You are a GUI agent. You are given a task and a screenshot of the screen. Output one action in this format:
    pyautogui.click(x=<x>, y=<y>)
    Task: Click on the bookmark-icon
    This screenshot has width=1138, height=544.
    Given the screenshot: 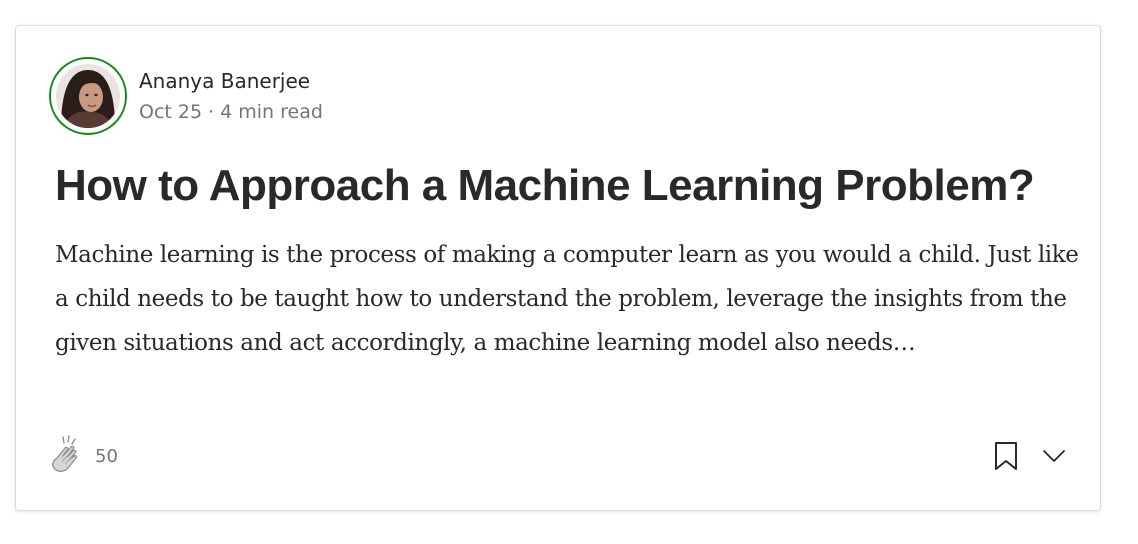 What is the action you would take?
    pyautogui.click(x=1006, y=456)
    